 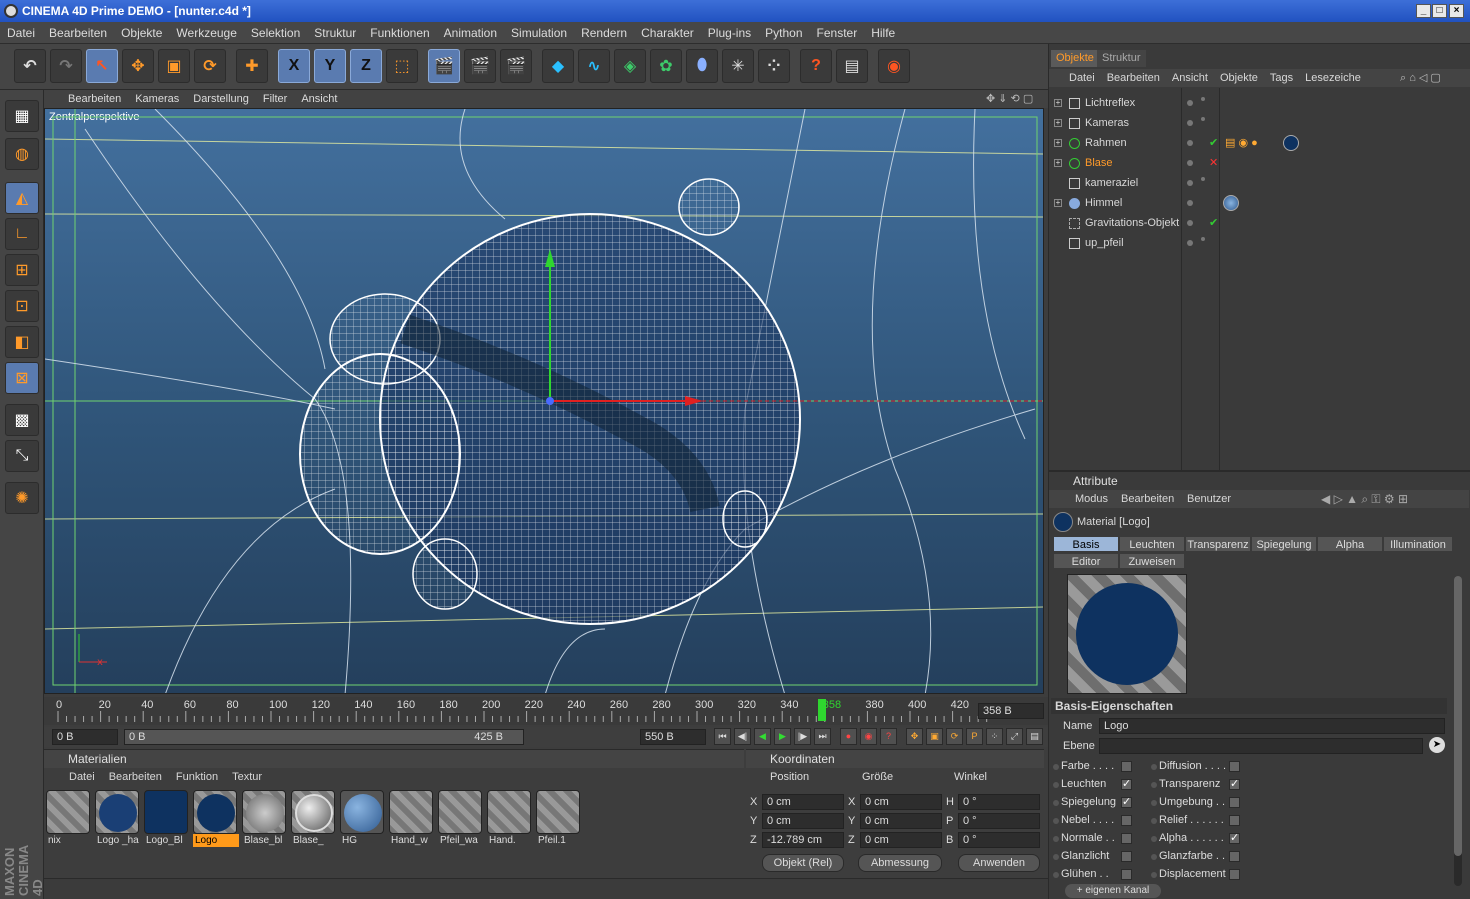 What do you see at coordinates (1213, 163) in the screenshot?
I see `disabled-x-icon: ✕` at bounding box center [1213, 163].